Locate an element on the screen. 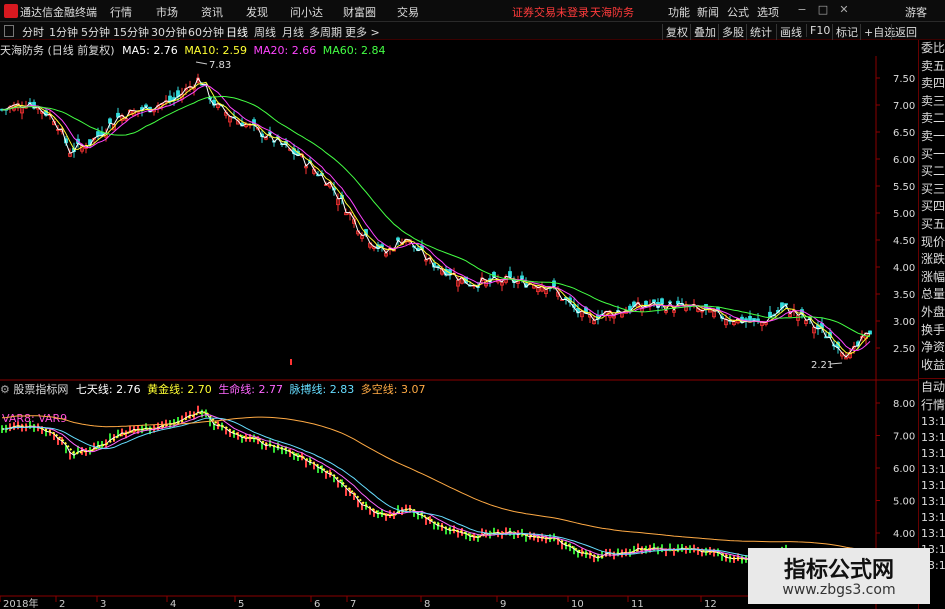  menu-caifuquan: 财富圈 is located at coordinates (359, 12).